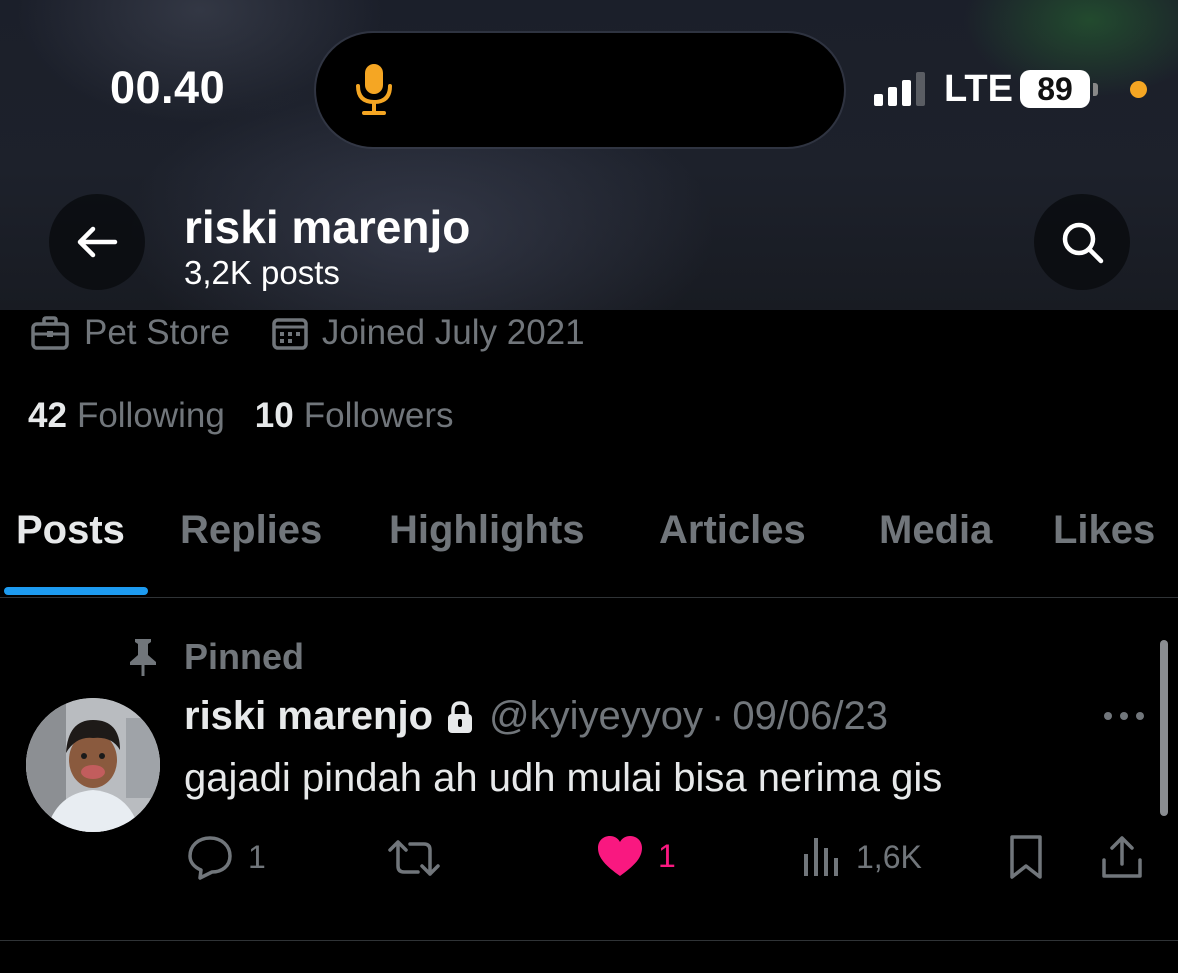 This screenshot has width=1178, height=973. I want to click on active-tab-indicator, so click(76, 591).